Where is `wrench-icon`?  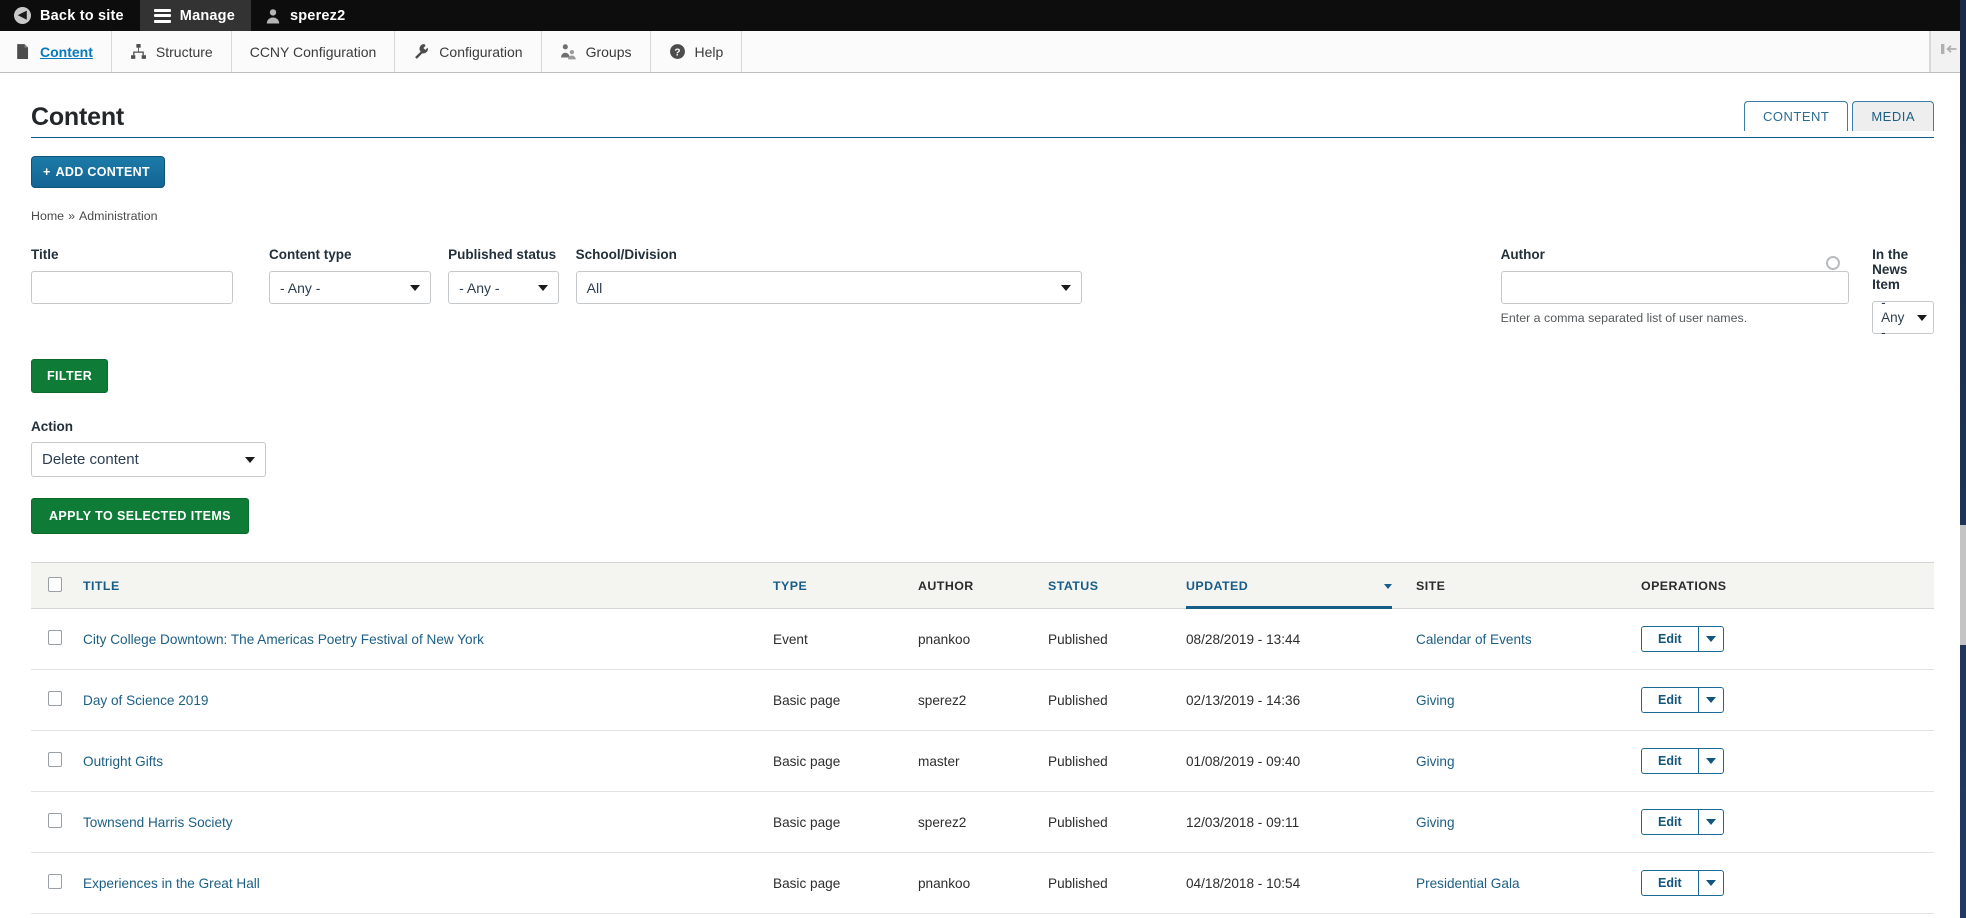 wrench-icon is located at coordinates (421, 51).